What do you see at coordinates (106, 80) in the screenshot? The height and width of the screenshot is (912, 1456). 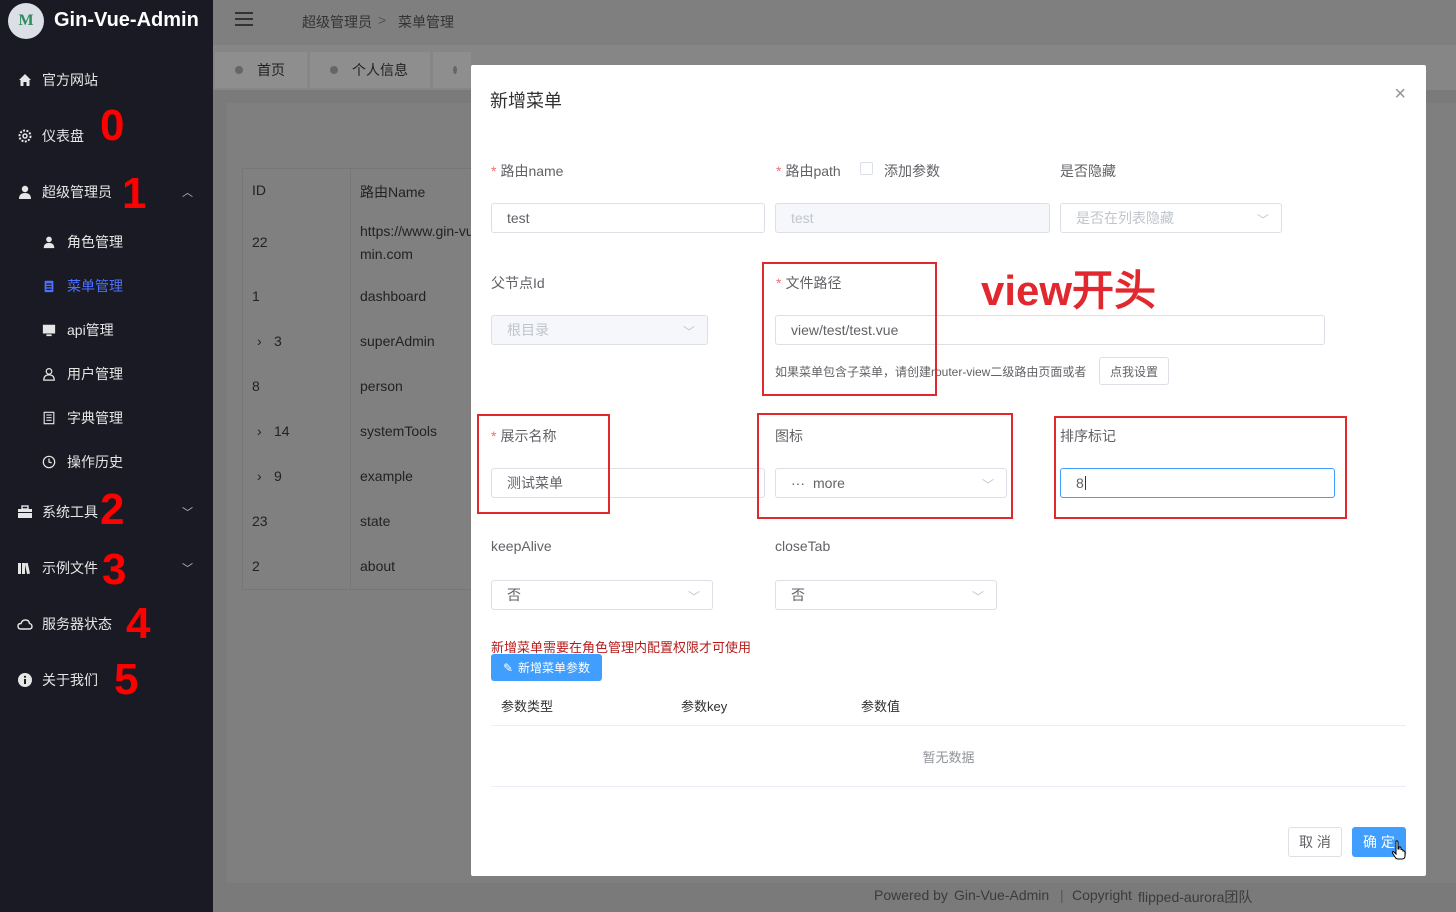 I see `sidebar-item-official-site: 官方网站` at bounding box center [106, 80].